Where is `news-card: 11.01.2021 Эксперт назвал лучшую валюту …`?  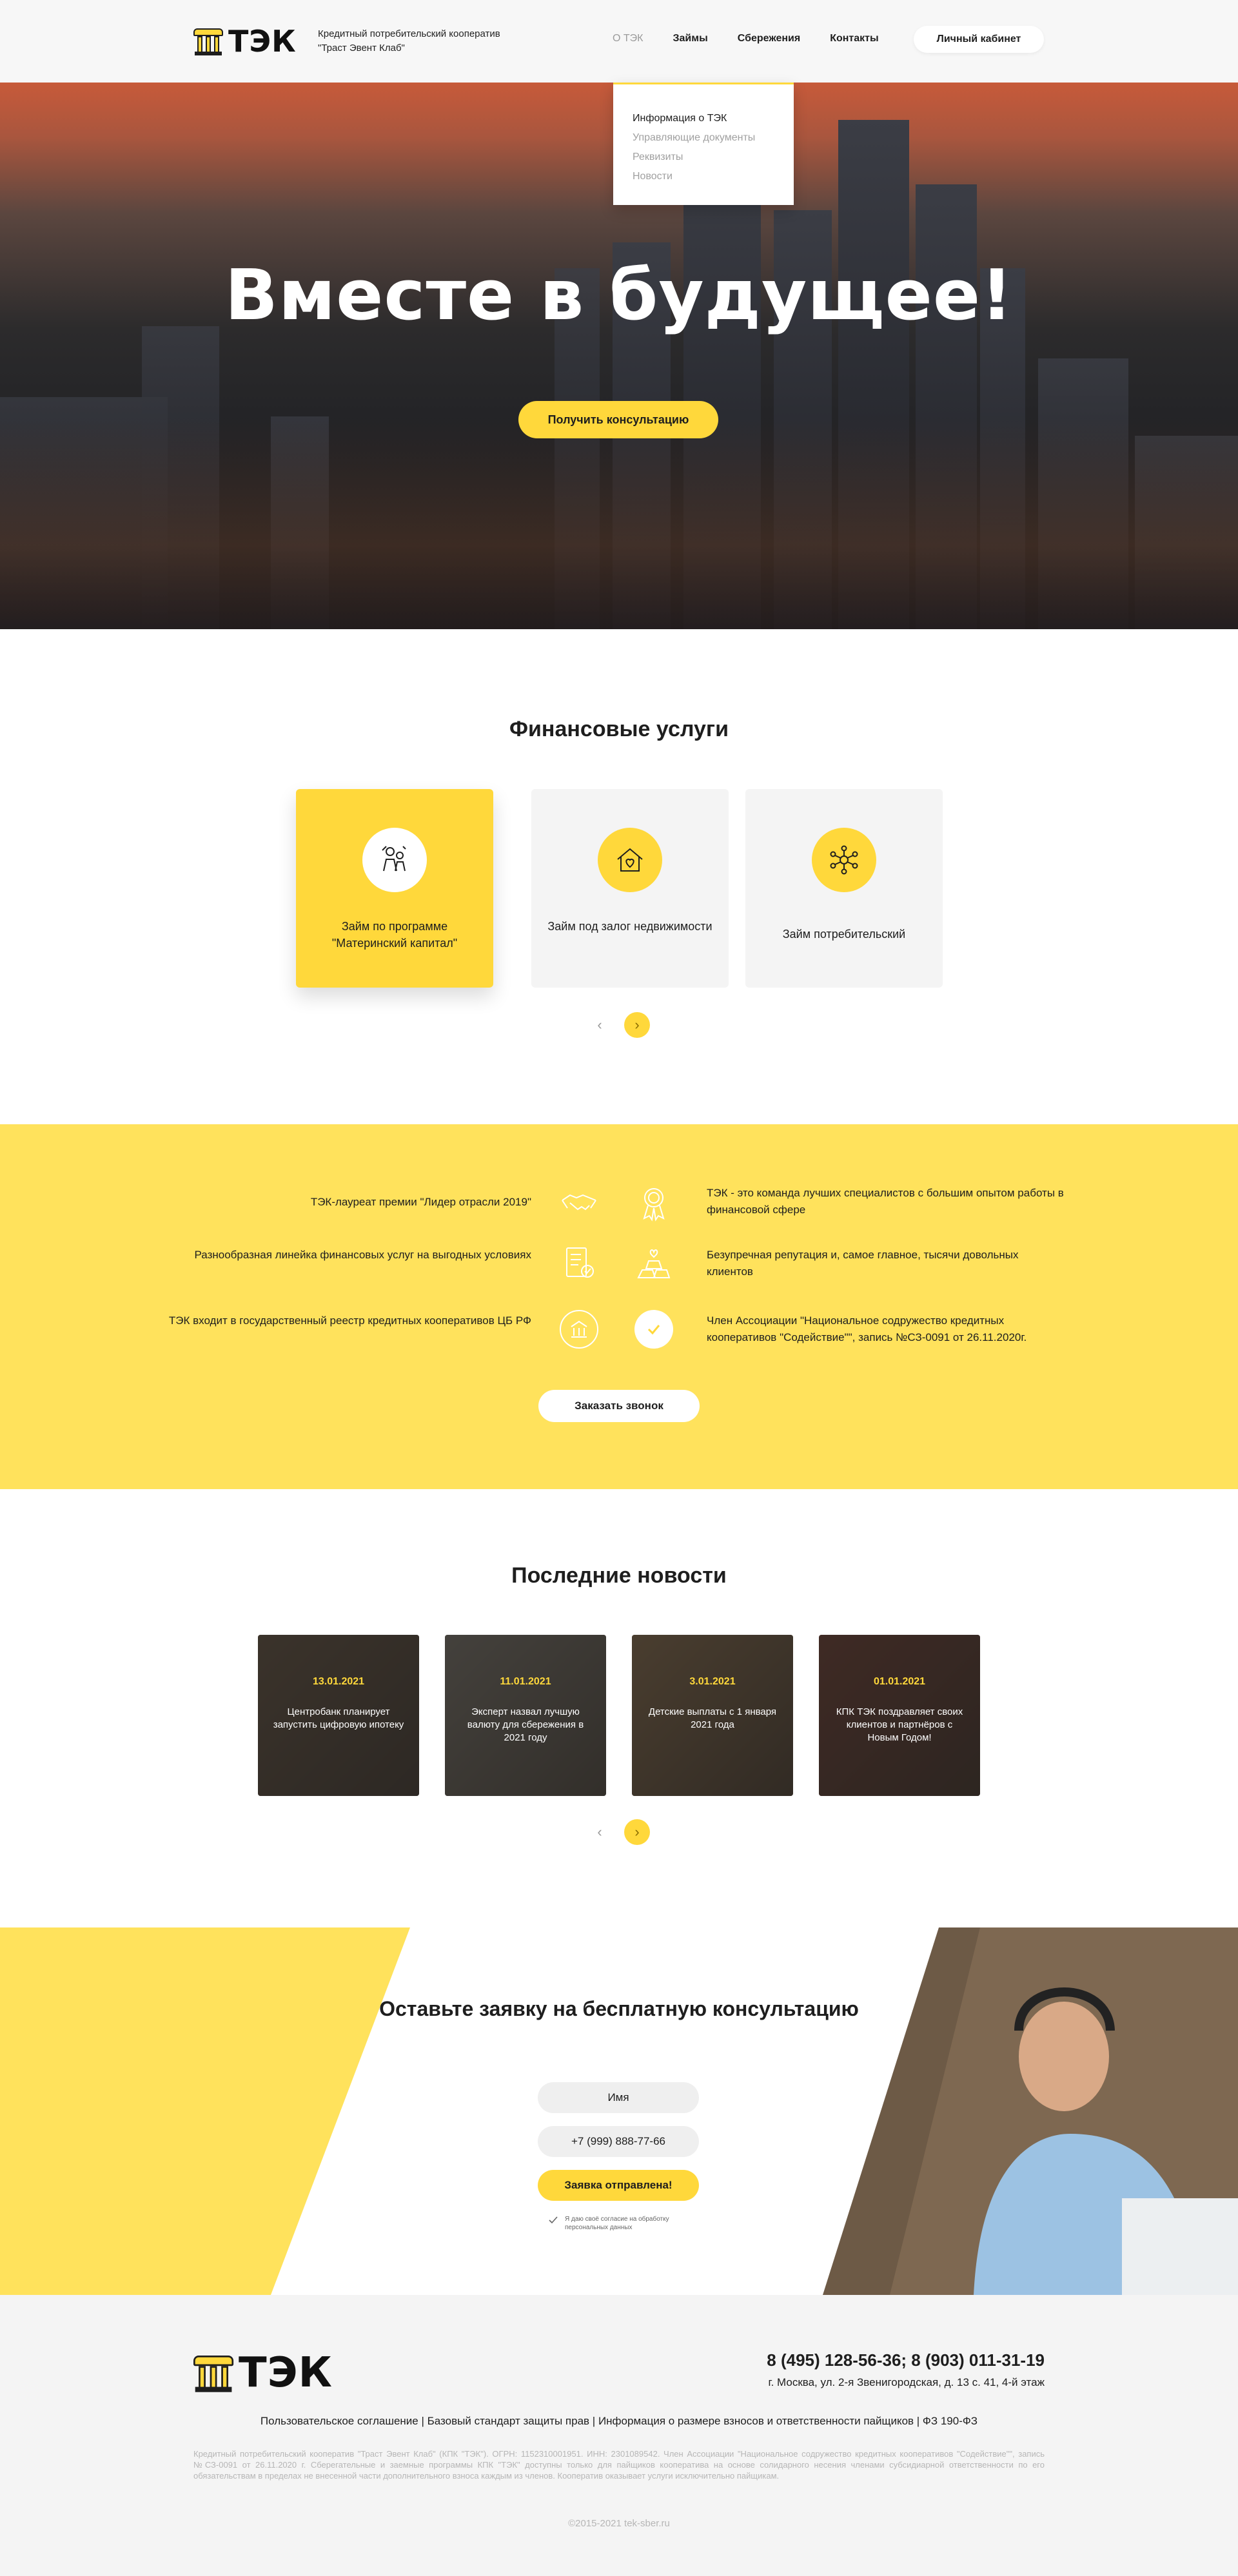 news-card: 11.01.2021 Эксперт назвал лучшую валюту … is located at coordinates (525, 1715).